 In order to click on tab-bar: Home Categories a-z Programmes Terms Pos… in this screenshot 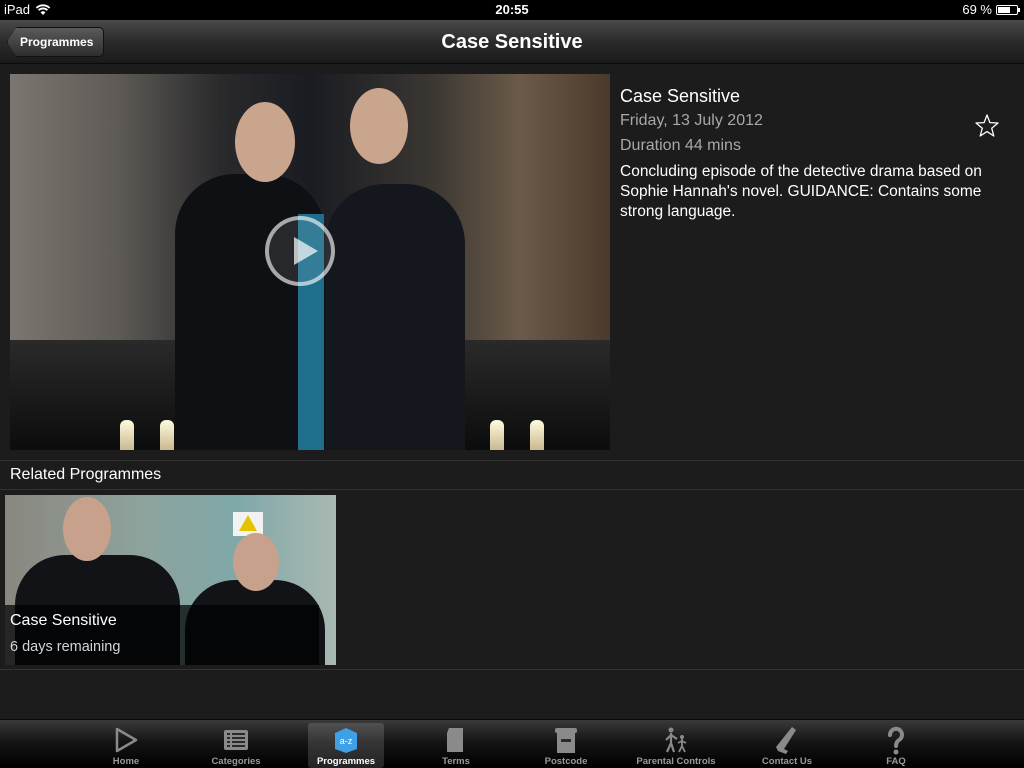, I will do `click(512, 743)`.